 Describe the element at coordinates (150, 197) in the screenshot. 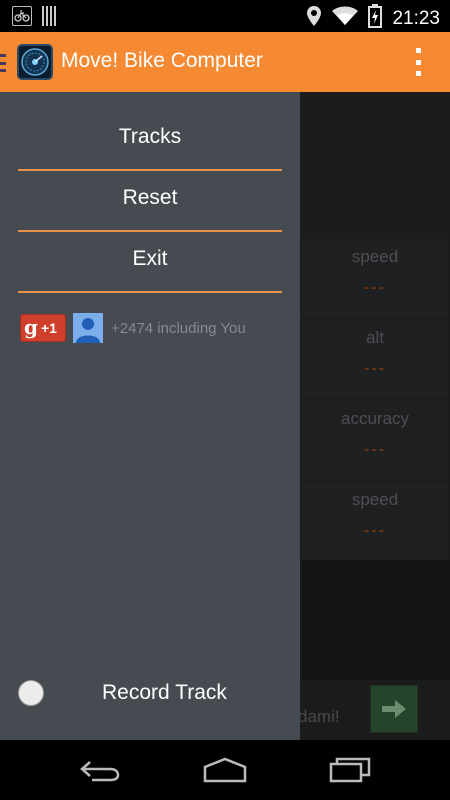

I see `drawer-item-label: Reset` at that location.